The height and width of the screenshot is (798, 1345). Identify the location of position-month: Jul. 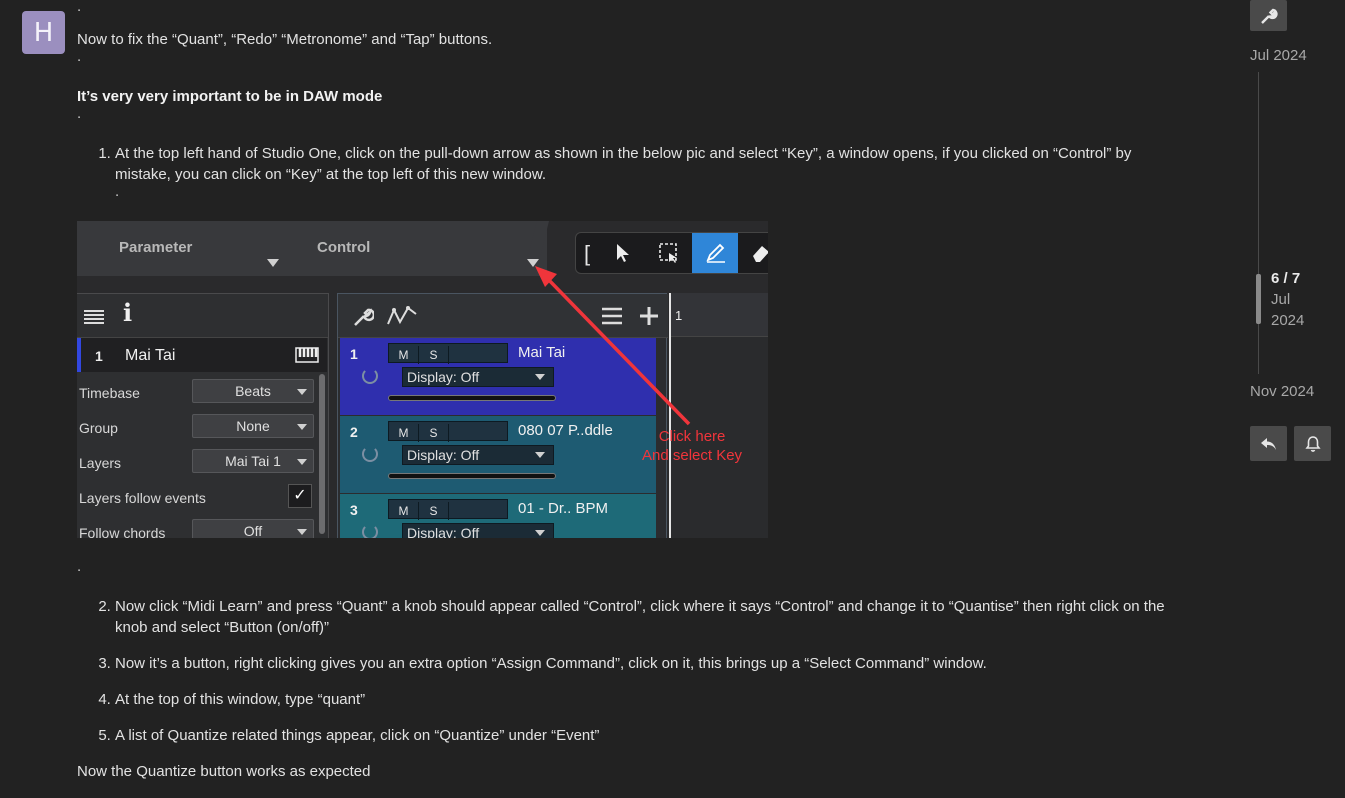
(1281, 299).